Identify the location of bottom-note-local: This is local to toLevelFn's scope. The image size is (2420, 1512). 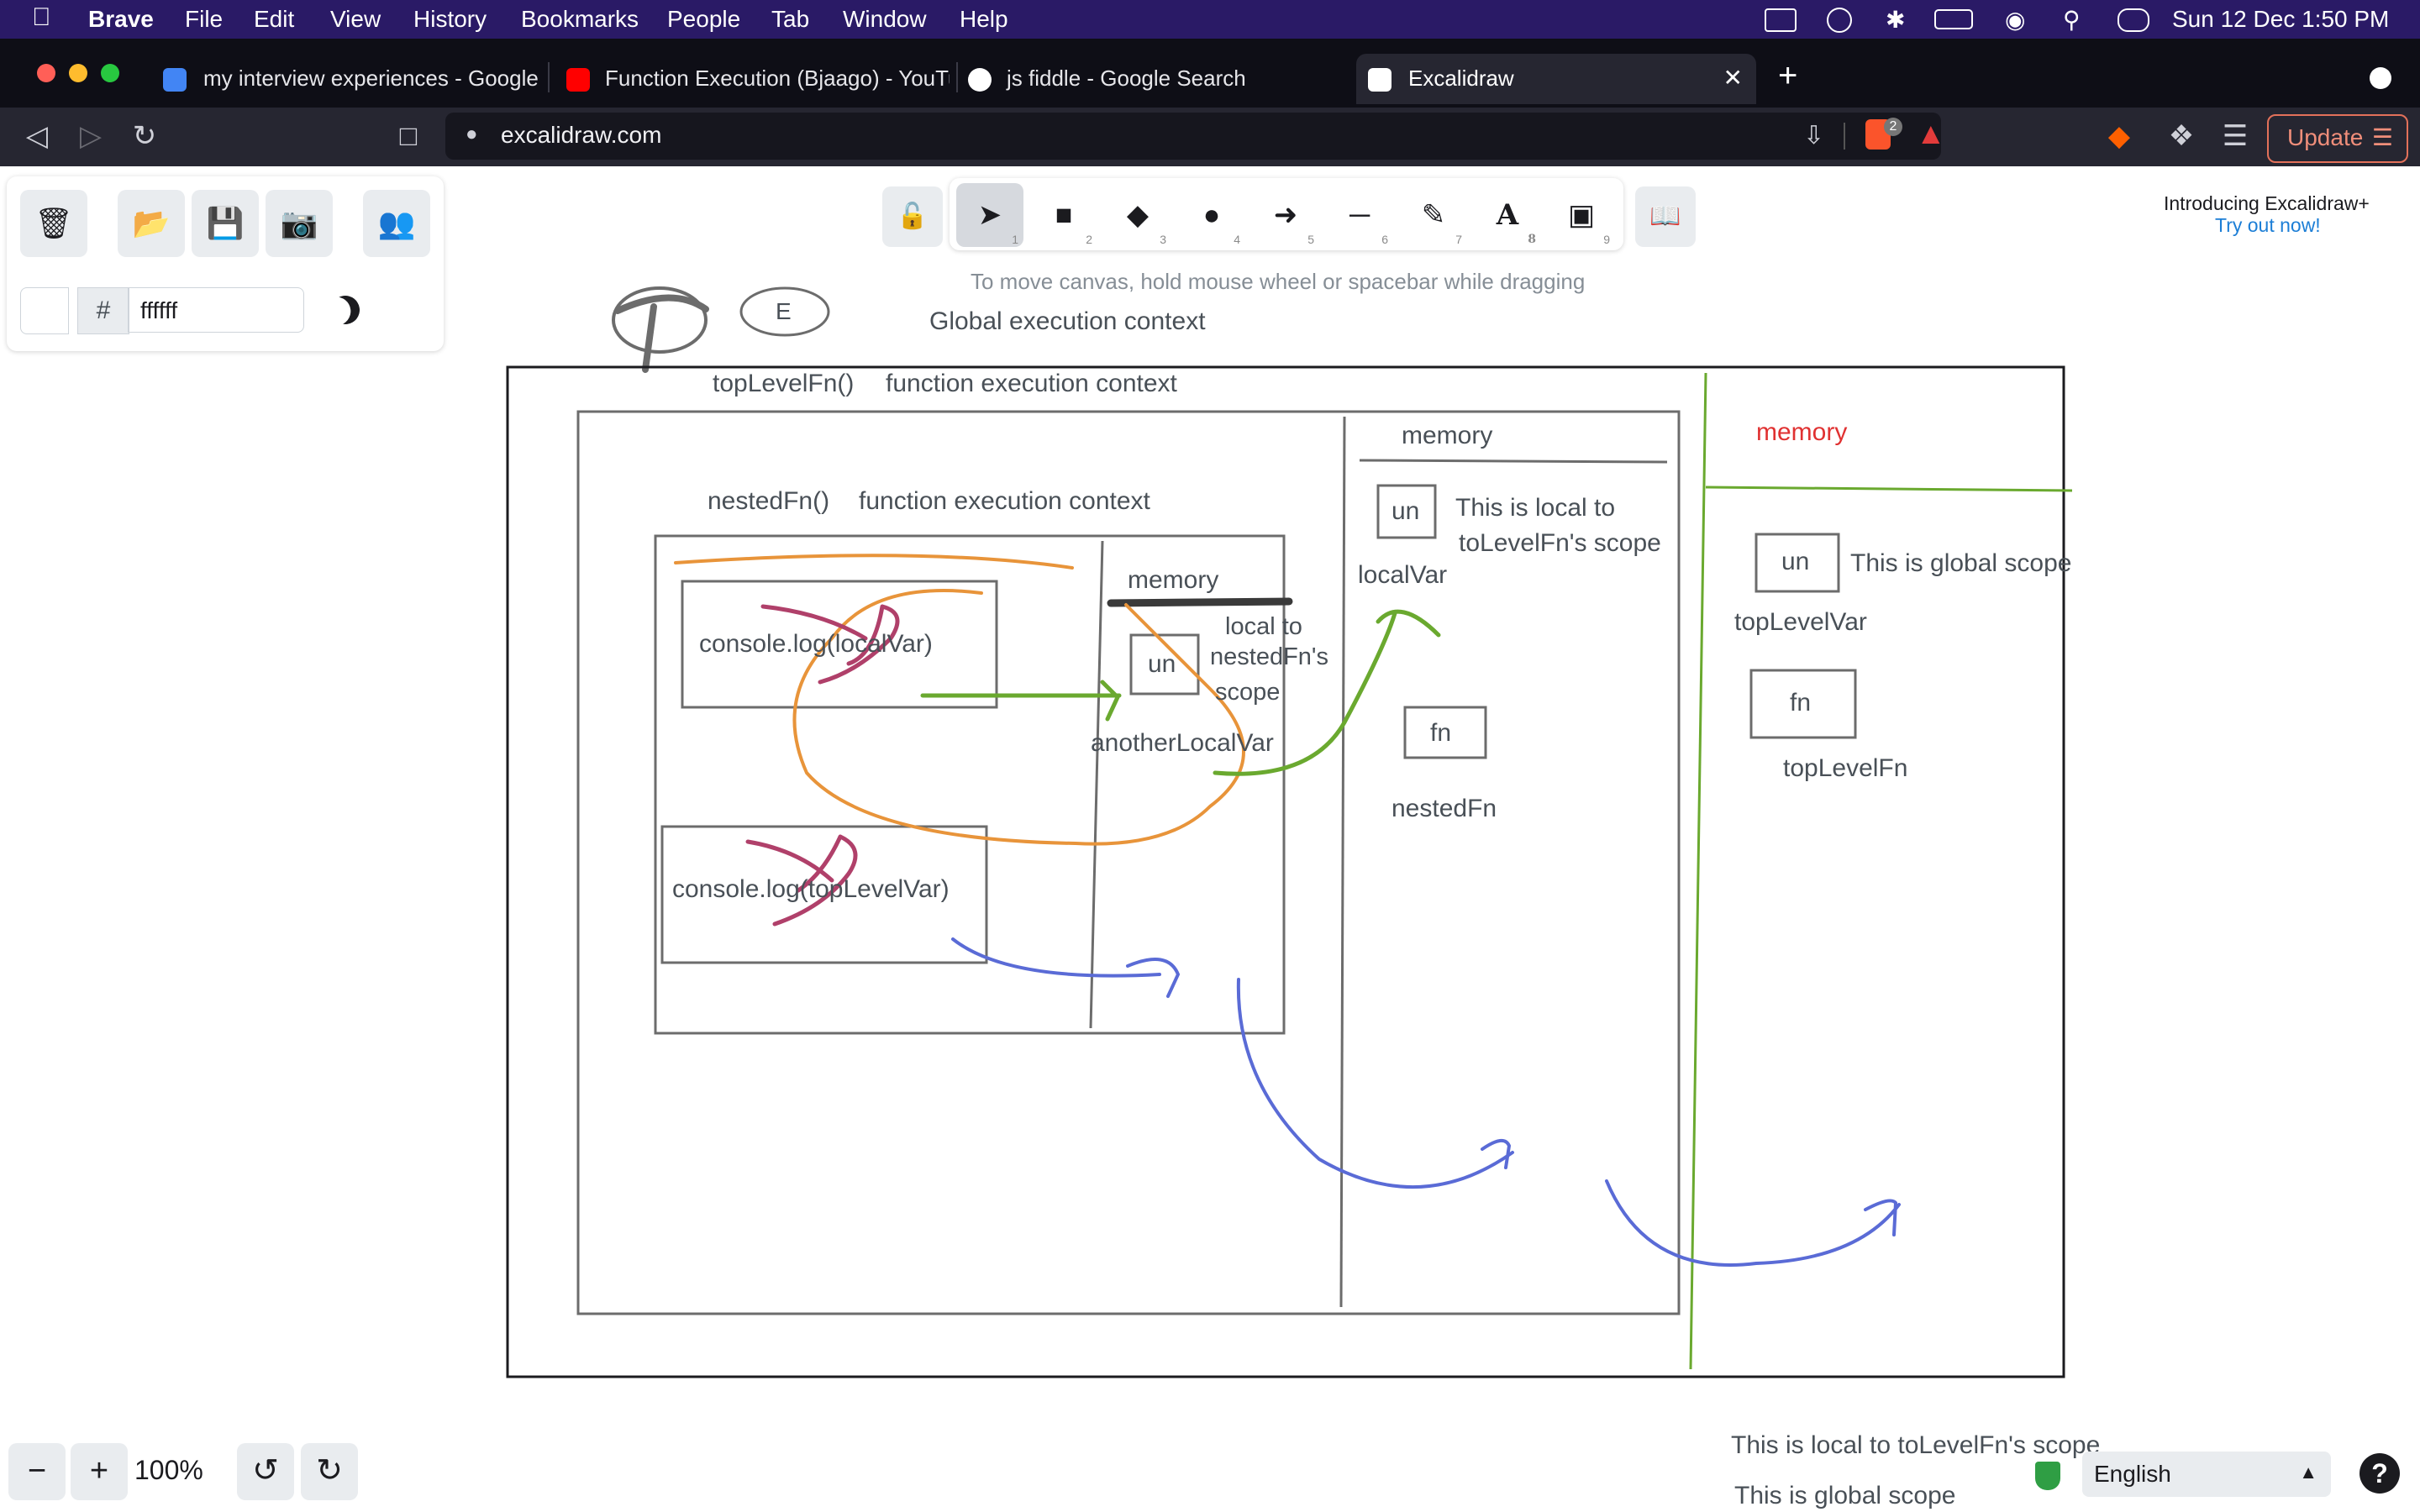
(1916, 1445).